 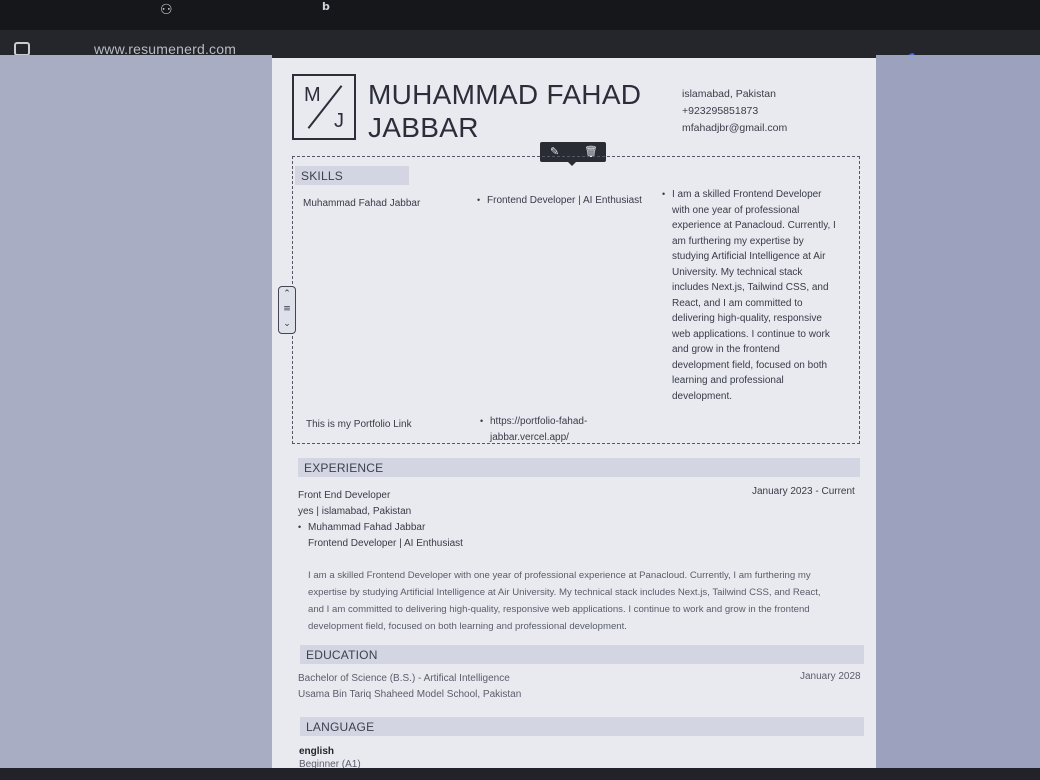 I want to click on drag-icon: ≡, so click(x=287, y=309).